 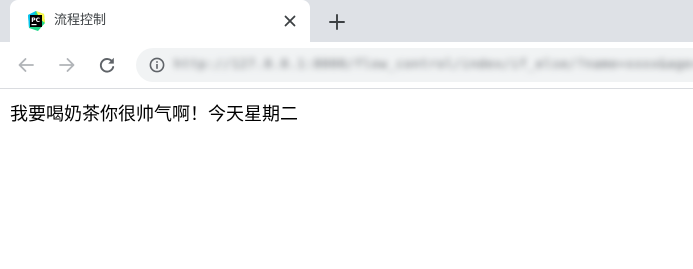 What do you see at coordinates (26, 65) in the screenshot?
I see `arrow-left-icon` at bounding box center [26, 65].